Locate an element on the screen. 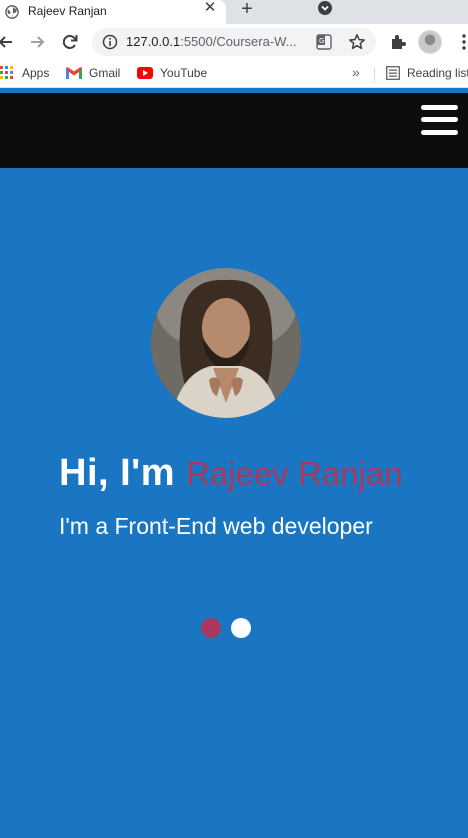  gmail-icon is located at coordinates (74, 73).